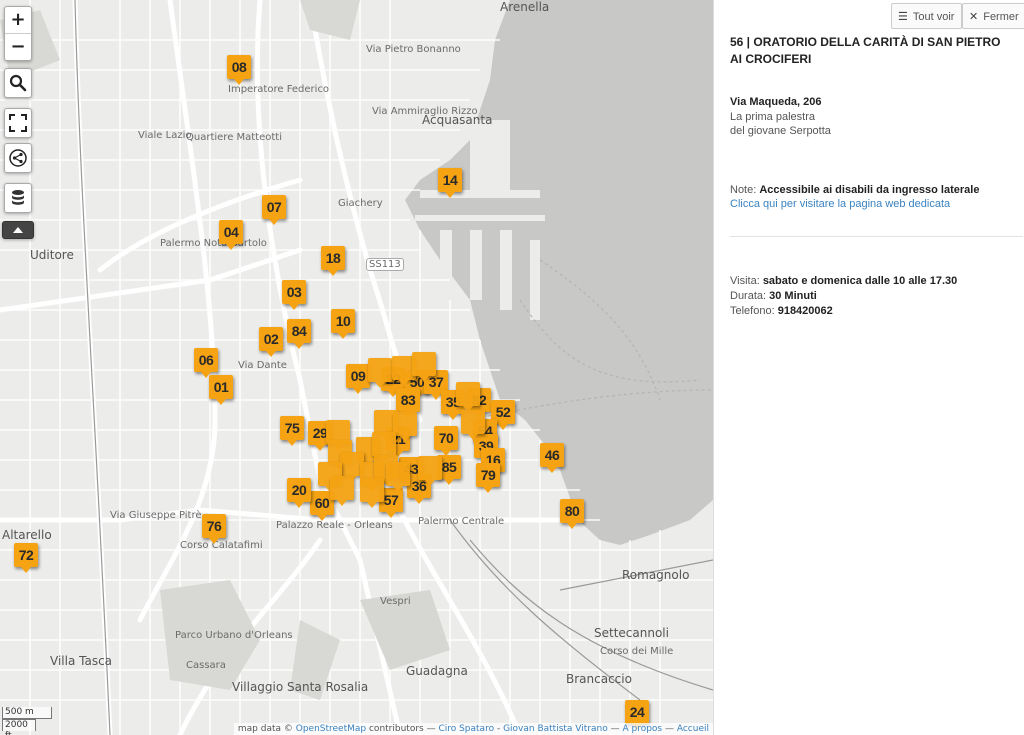 This screenshot has height=735, width=1024. Describe the element at coordinates (213, 243) in the screenshot. I see `map-label: Palermo Notarbartolo` at that location.